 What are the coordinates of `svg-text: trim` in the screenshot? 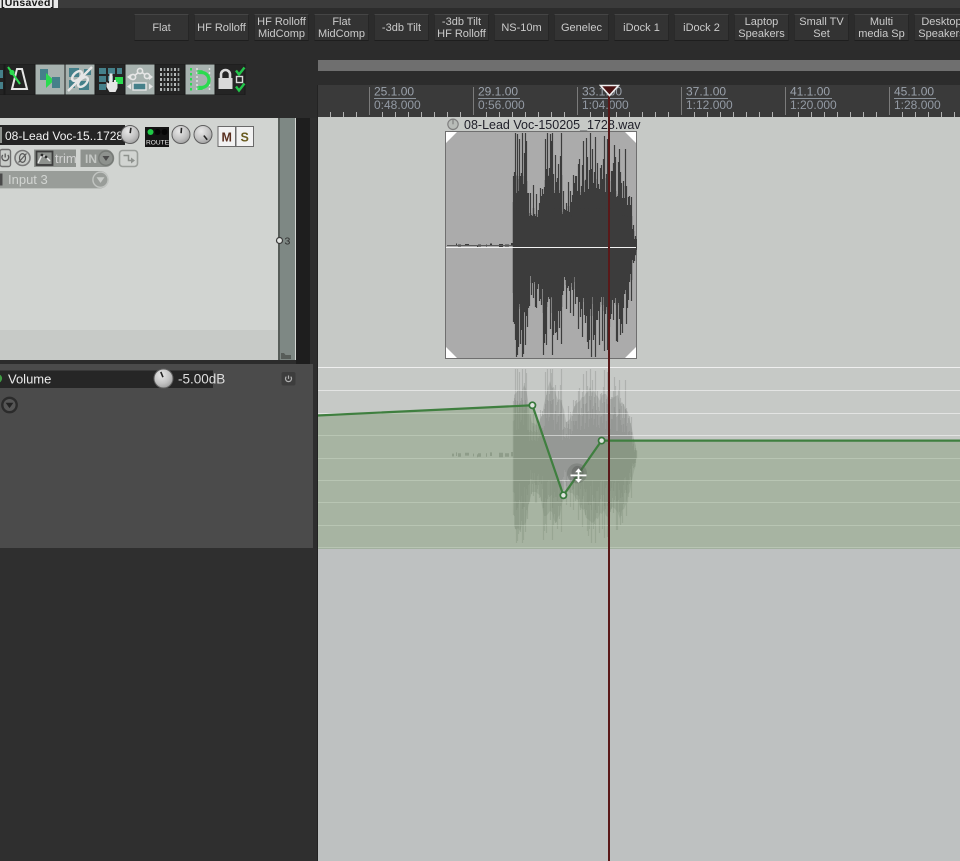 It's located at (66, 158).